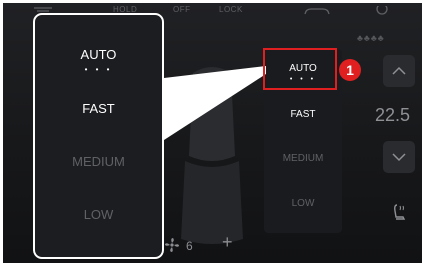 The image size is (425, 266). Describe the element at coordinates (98, 108) in the screenshot. I see `zoom-option-fast: FAST` at that location.